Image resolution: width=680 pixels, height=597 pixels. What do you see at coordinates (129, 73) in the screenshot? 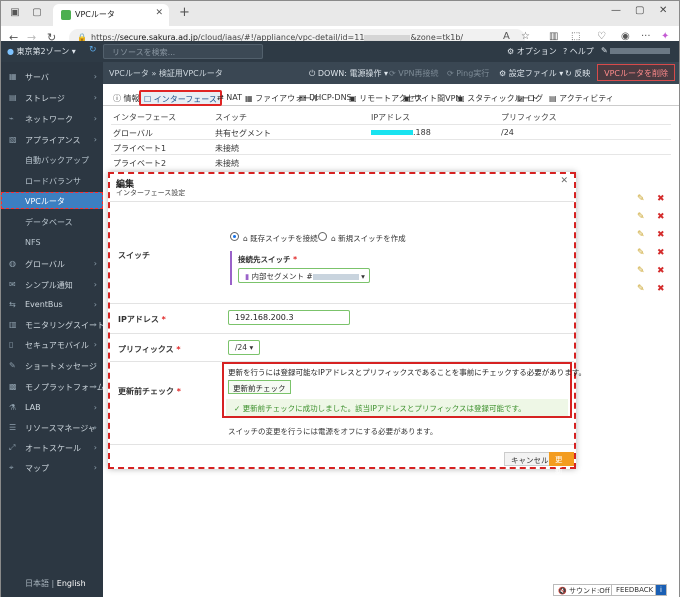
I see `breadcrumb-root: VPCルータ` at bounding box center [129, 73].